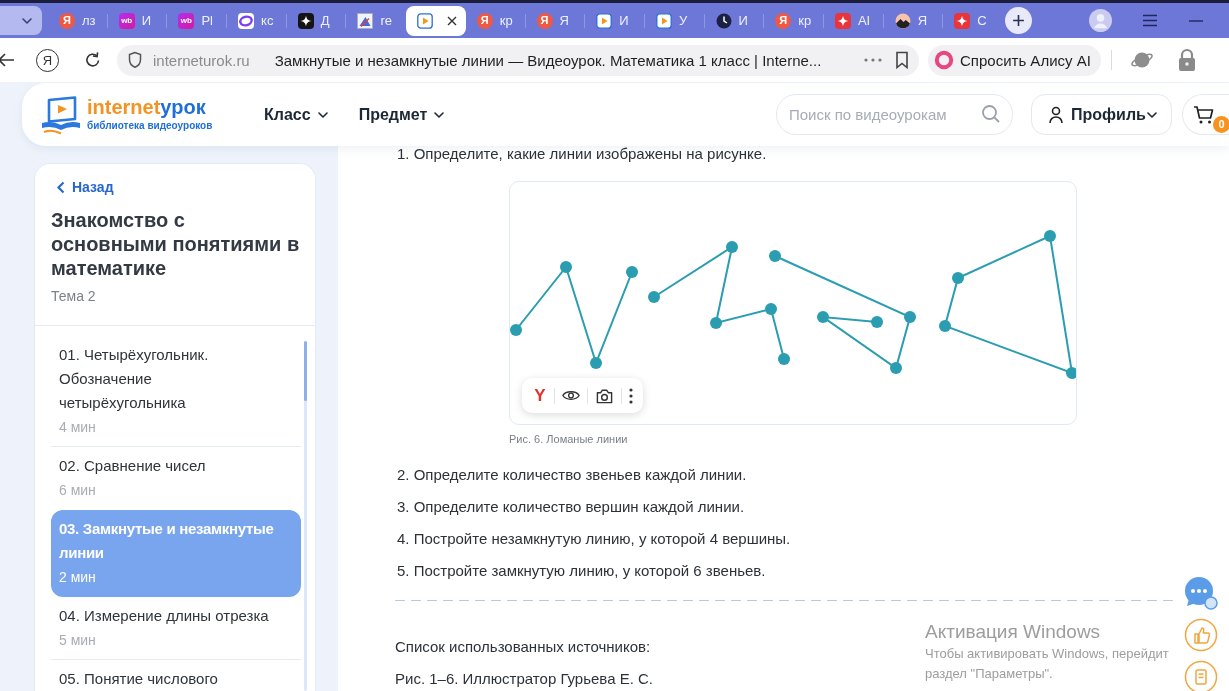 Image resolution: width=1229 pixels, height=691 pixels. Describe the element at coordinates (1221, 124) in the screenshot. I see `cart-count-badge: 0` at that location.